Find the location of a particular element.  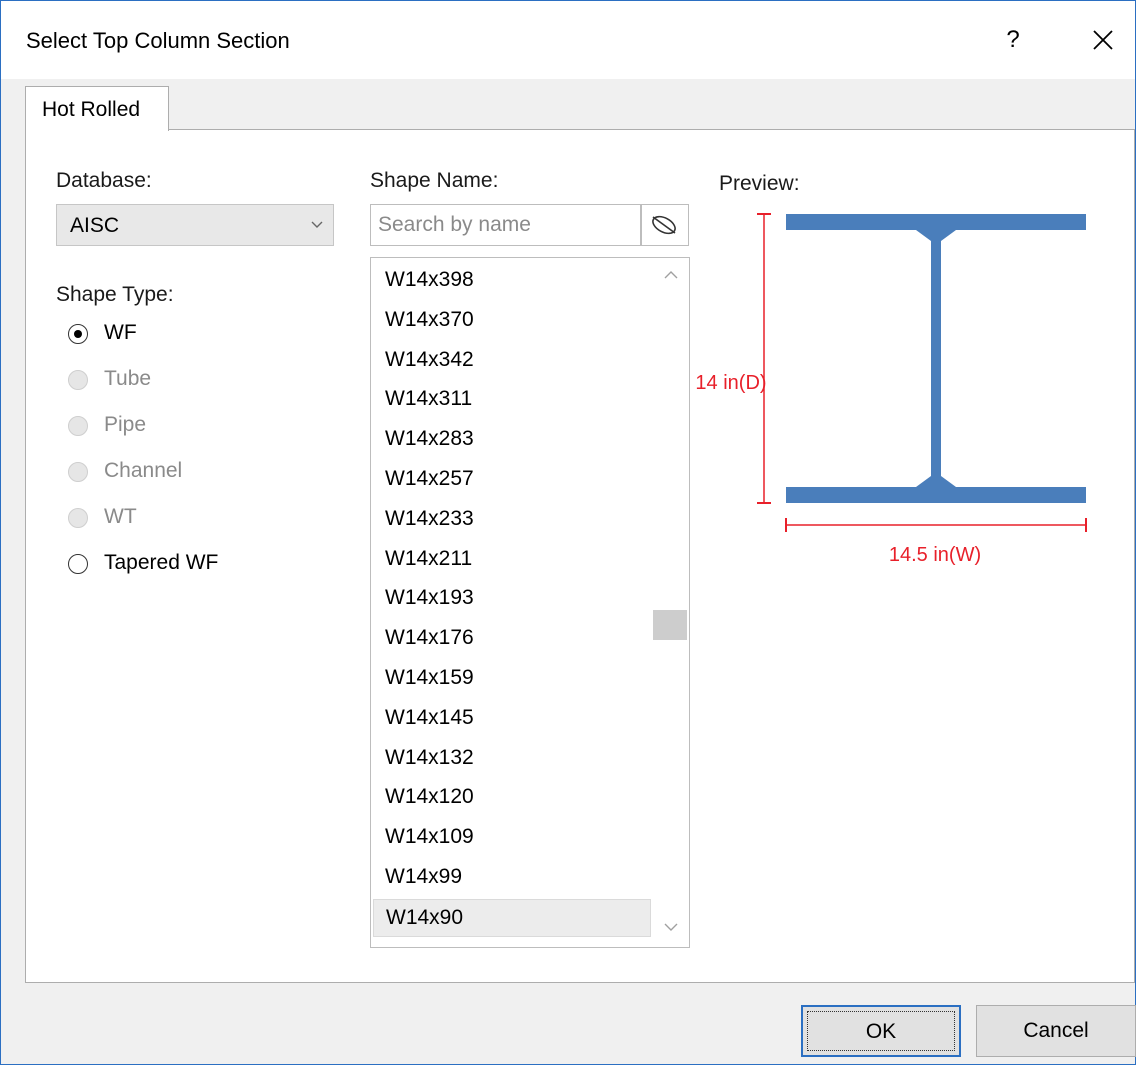

radio-label: WF is located at coordinates (120, 332).